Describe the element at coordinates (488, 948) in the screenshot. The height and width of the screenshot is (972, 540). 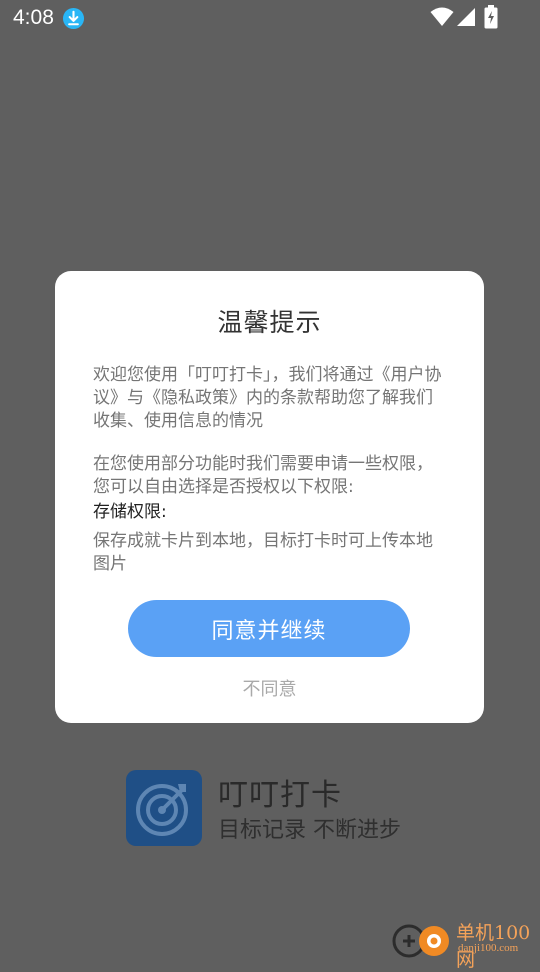
I see `watermark-url: danji100.com` at that location.